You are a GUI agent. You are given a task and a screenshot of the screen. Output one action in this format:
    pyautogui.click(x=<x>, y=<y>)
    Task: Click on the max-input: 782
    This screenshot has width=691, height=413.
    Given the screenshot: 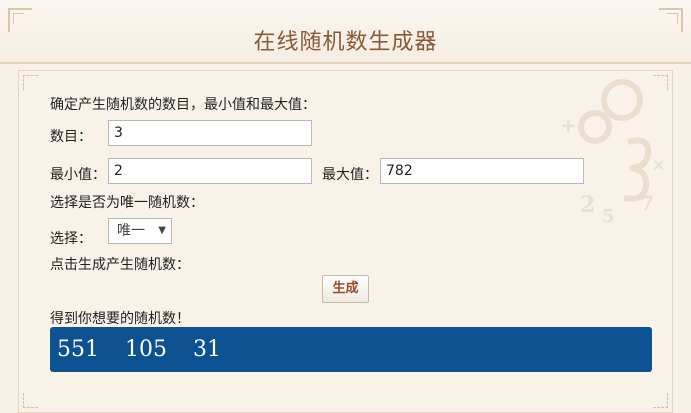 What is the action you would take?
    pyautogui.click(x=482, y=171)
    